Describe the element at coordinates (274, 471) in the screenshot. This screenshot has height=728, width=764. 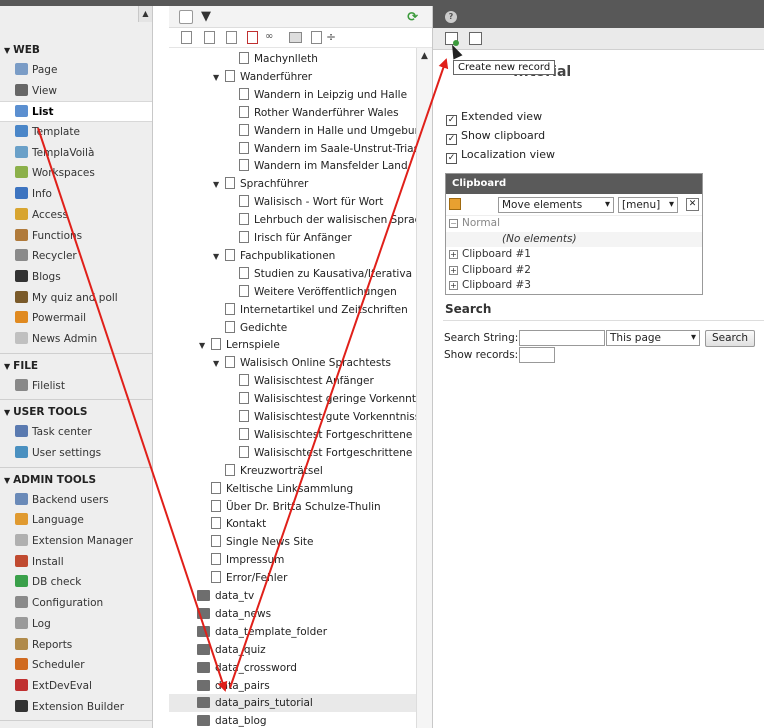
I see `tree-page: Kreuzworträtsel` at that location.